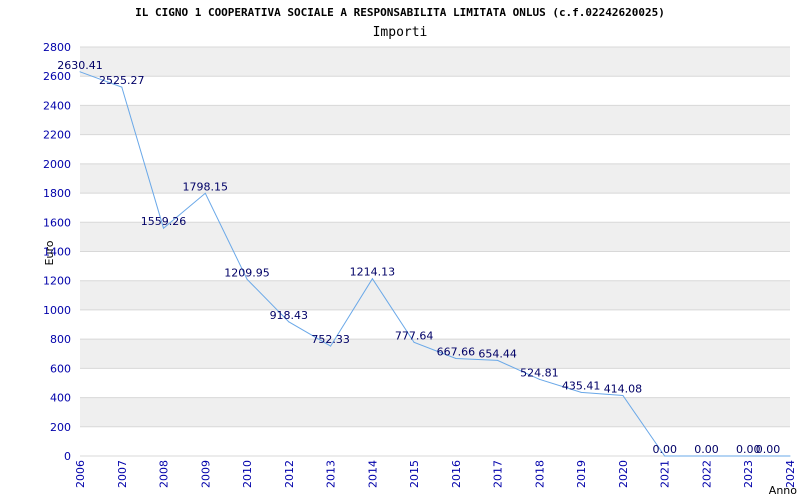 This screenshot has width=800, height=500. What do you see at coordinates (60, 368) in the screenshot?
I see `y-tick-label: 600` at bounding box center [60, 368].